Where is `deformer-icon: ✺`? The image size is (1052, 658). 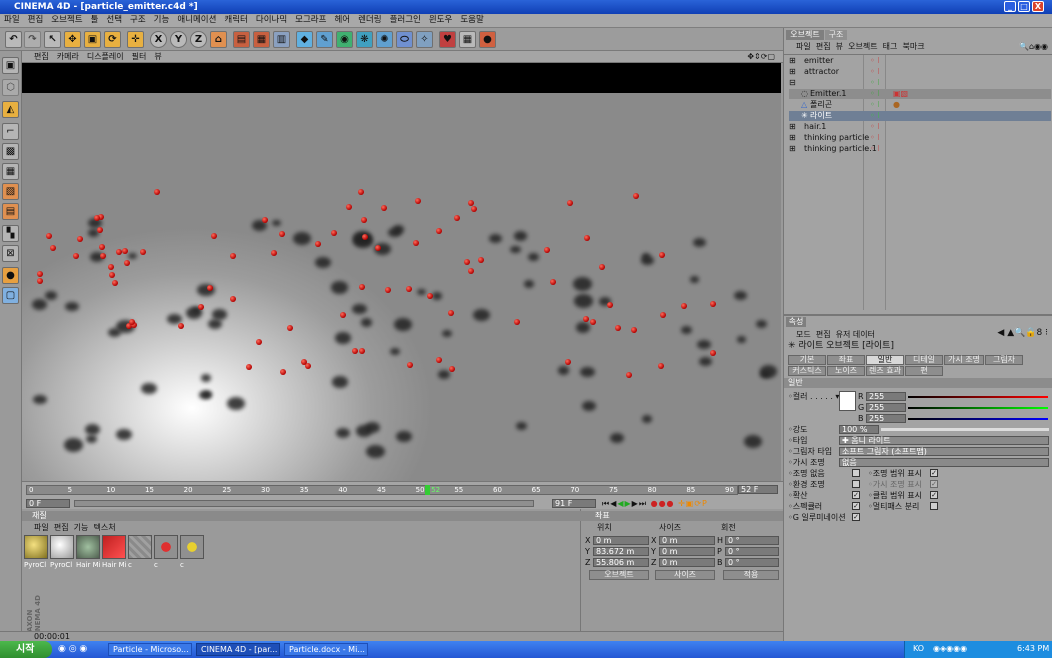
deformer-icon: ✺ is located at coordinates (384, 39).